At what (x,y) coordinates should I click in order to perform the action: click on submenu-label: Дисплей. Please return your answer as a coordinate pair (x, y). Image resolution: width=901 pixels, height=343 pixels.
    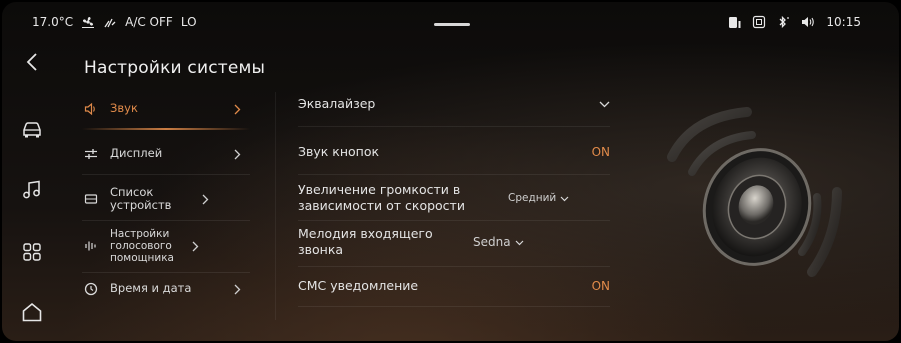
    Looking at the image, I should click on (136, 153).